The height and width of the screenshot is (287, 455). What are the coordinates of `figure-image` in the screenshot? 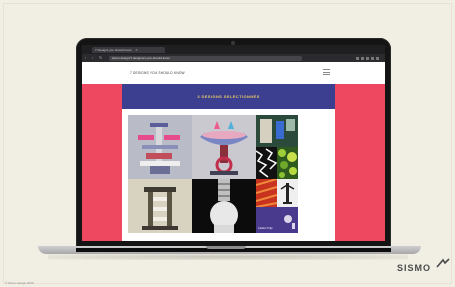 It's located at (287, 193).